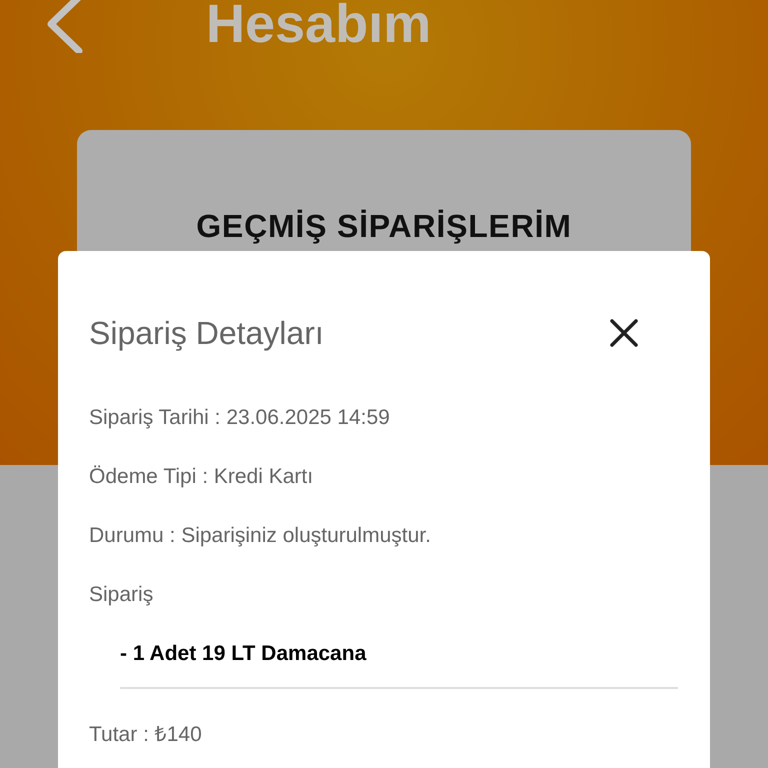  What do you see at coordinates (244, 654) in the screenshot?
I see `order-item: - 1 Adet 19 LT Damacana` at bounding box center [244, 654].